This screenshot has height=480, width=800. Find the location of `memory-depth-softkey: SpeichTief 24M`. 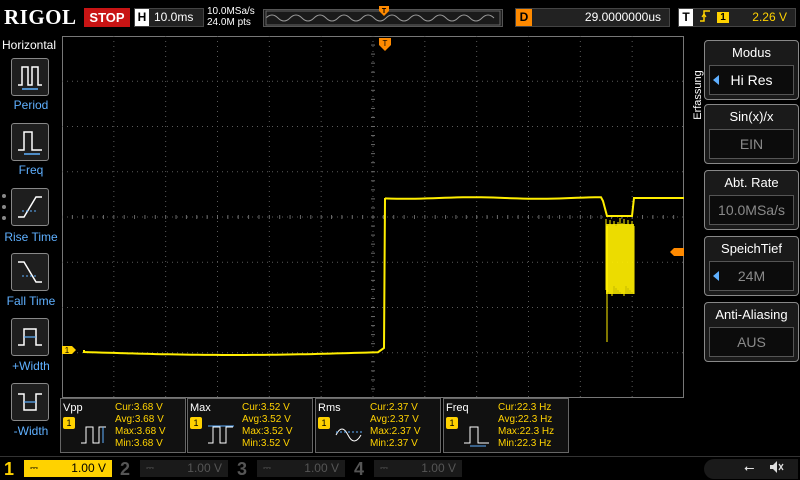

memory-depth-softkey: SpeichTief 24M is located at coordinates (751, 266).